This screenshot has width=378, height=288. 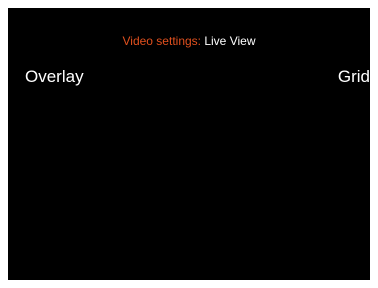 I want to click on menu-header: Video settings: Live View, so click(x=189, y=41).